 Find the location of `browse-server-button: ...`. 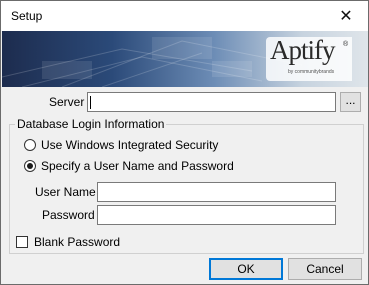

browse-server-button: ... is located at coordinates (350, 102).